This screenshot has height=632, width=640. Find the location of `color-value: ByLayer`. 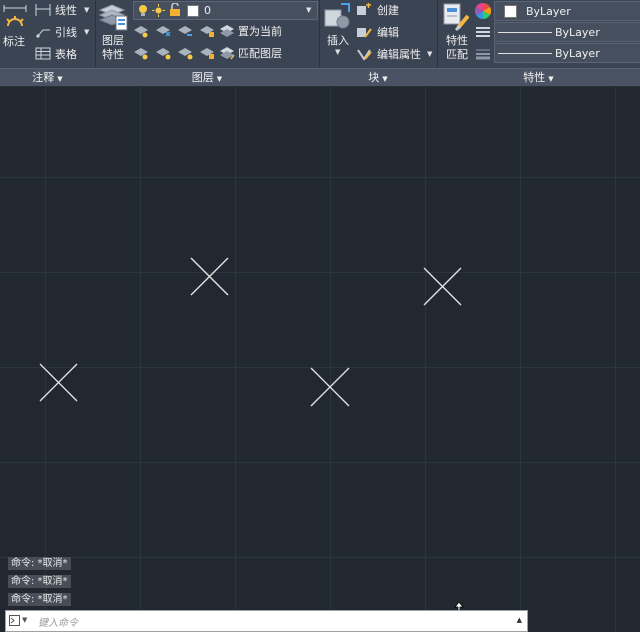

color-value: ByLayer is located at coordinates (548, 11).